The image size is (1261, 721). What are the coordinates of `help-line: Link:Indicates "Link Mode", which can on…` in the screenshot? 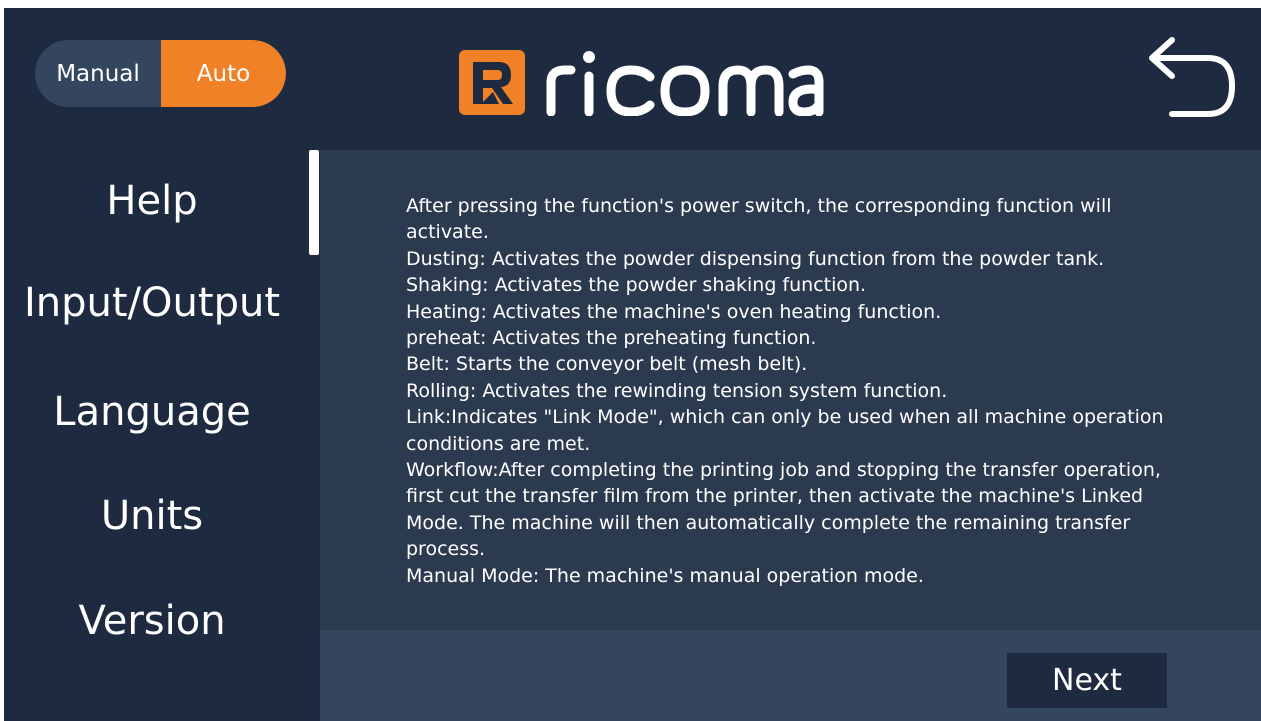 It's located at (785, 430).